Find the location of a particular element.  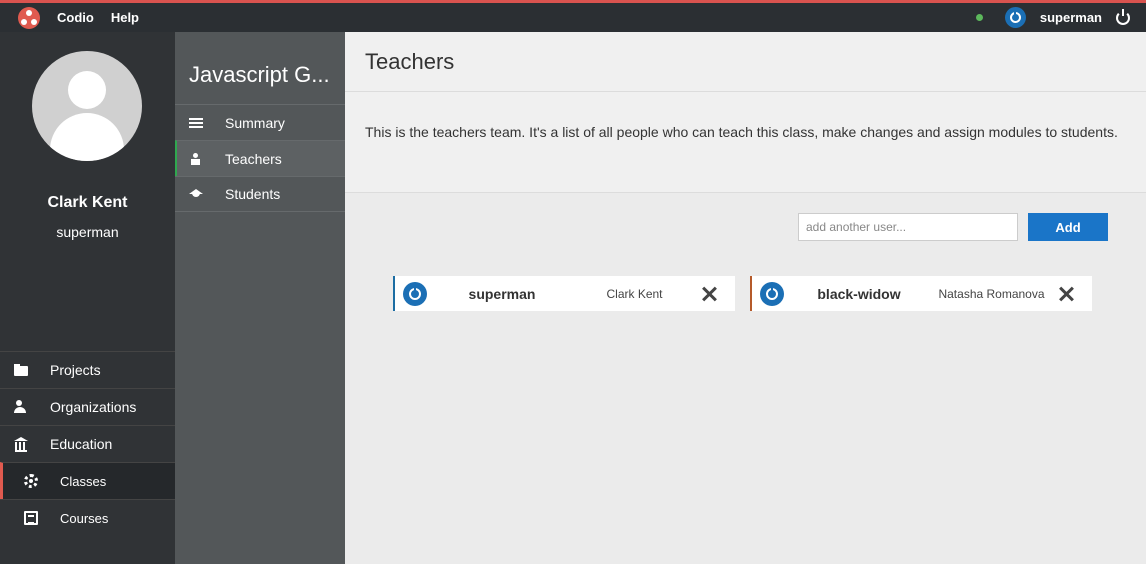

teacher-fullname: Clark Kent is located at coordinates (634, 293).